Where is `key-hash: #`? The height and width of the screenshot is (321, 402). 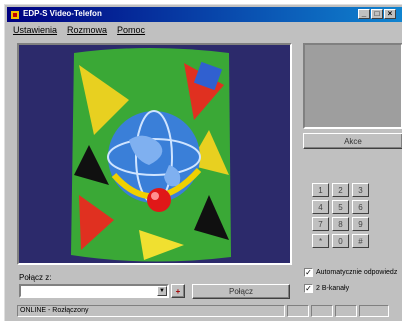 key-hash: # is located at coordinates (360, 241).